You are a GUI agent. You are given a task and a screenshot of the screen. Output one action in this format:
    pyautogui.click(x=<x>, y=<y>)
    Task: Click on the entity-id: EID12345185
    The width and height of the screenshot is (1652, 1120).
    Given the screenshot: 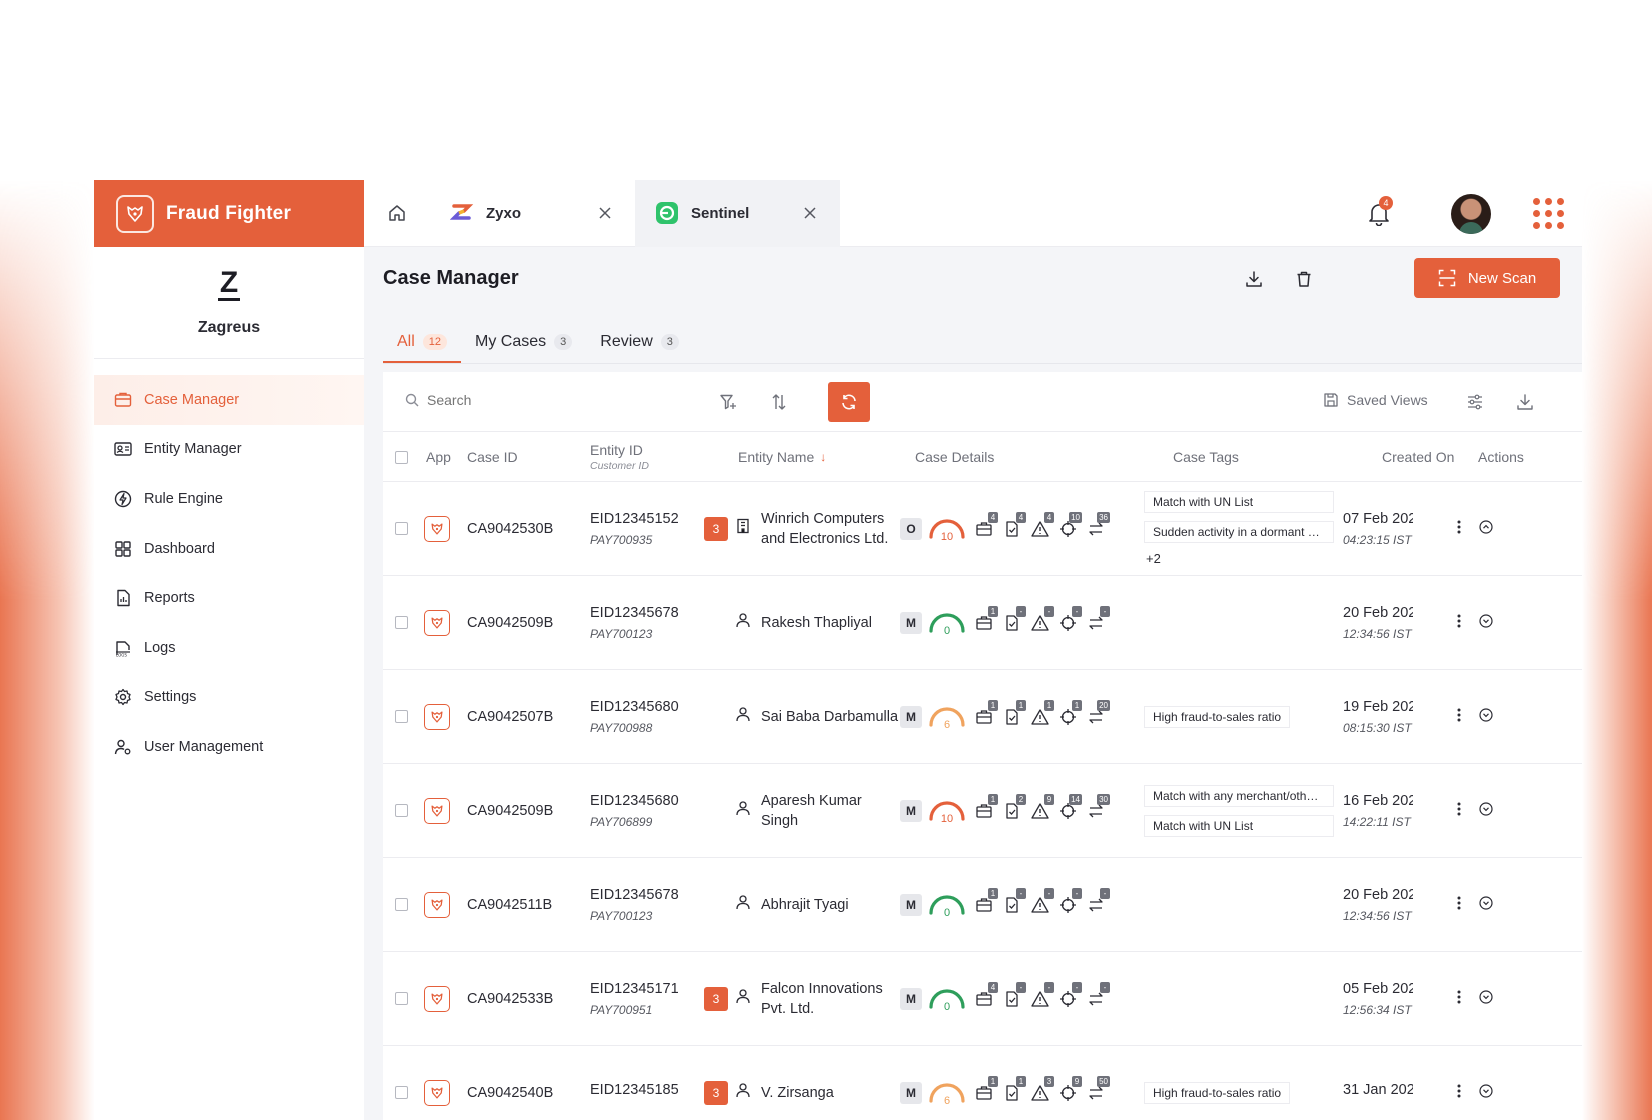 What is the action you would take?
    pyautogui.click(x=634, y=1090)
    